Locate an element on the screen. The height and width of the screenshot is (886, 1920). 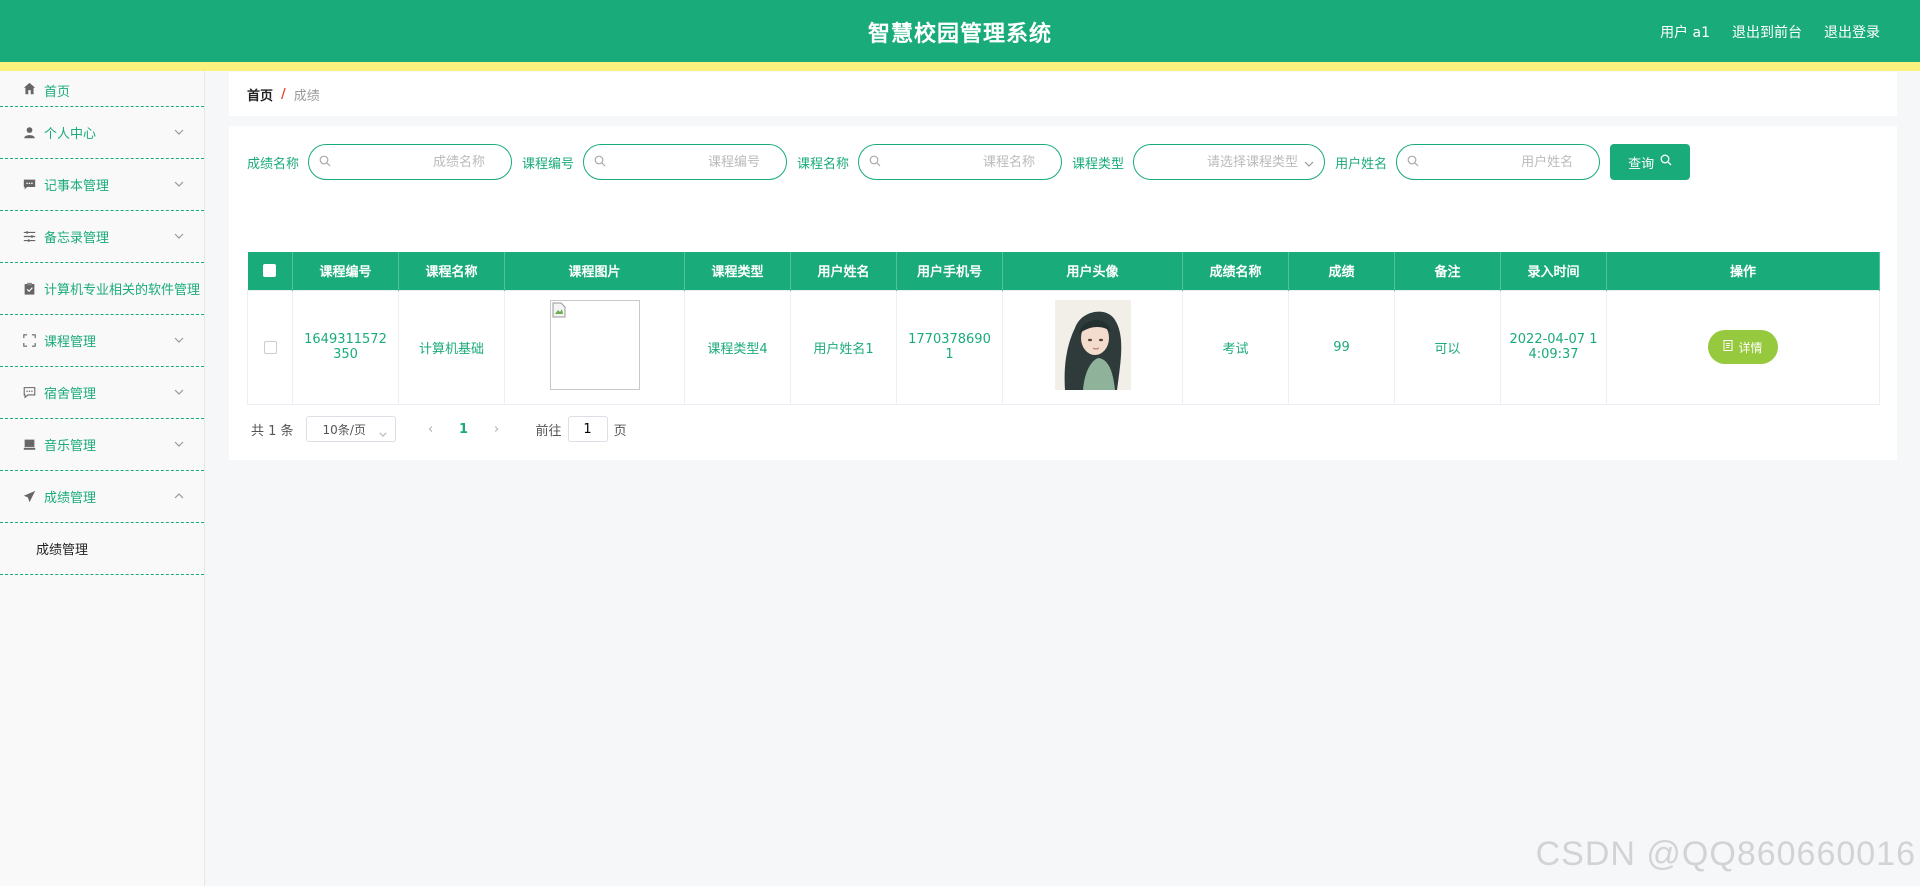
sidebar-item-music: 音乐管理 is located at coordinates (102, 445).